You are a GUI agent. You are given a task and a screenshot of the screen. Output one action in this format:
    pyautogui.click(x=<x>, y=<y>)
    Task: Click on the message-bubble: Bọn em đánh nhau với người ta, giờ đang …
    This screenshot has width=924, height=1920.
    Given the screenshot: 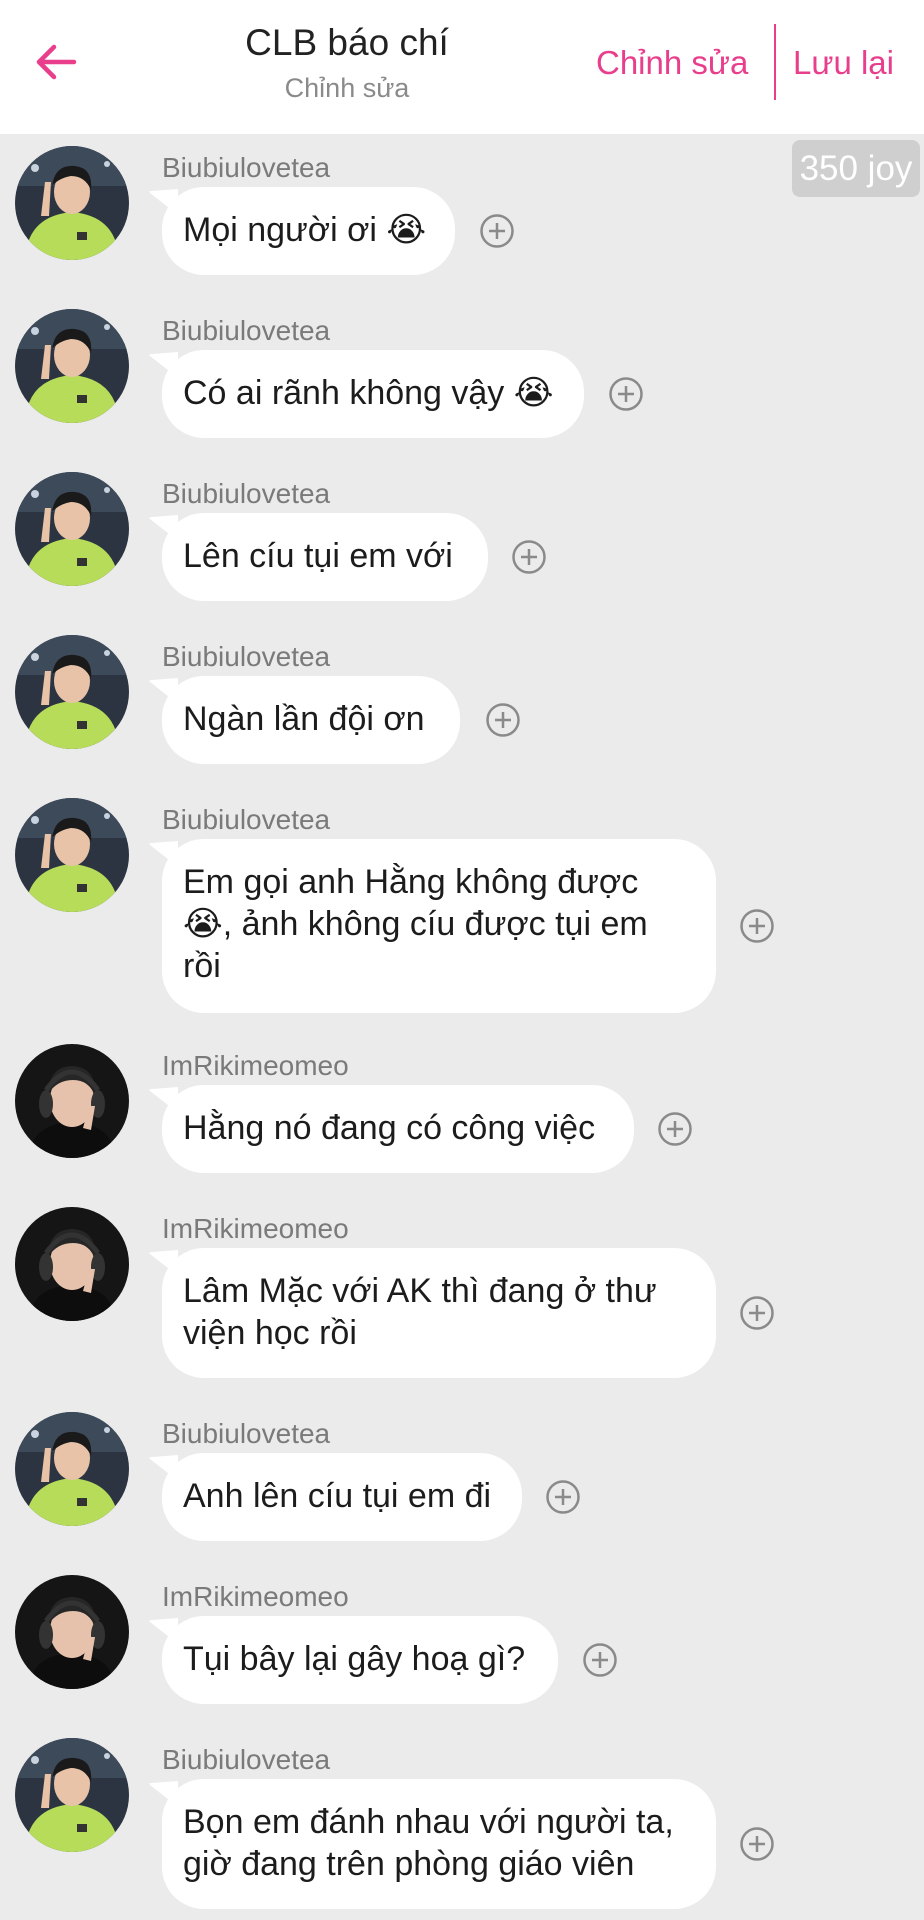 What is the action you would take?
    pyautogui.click(x=439, y=1844)
    